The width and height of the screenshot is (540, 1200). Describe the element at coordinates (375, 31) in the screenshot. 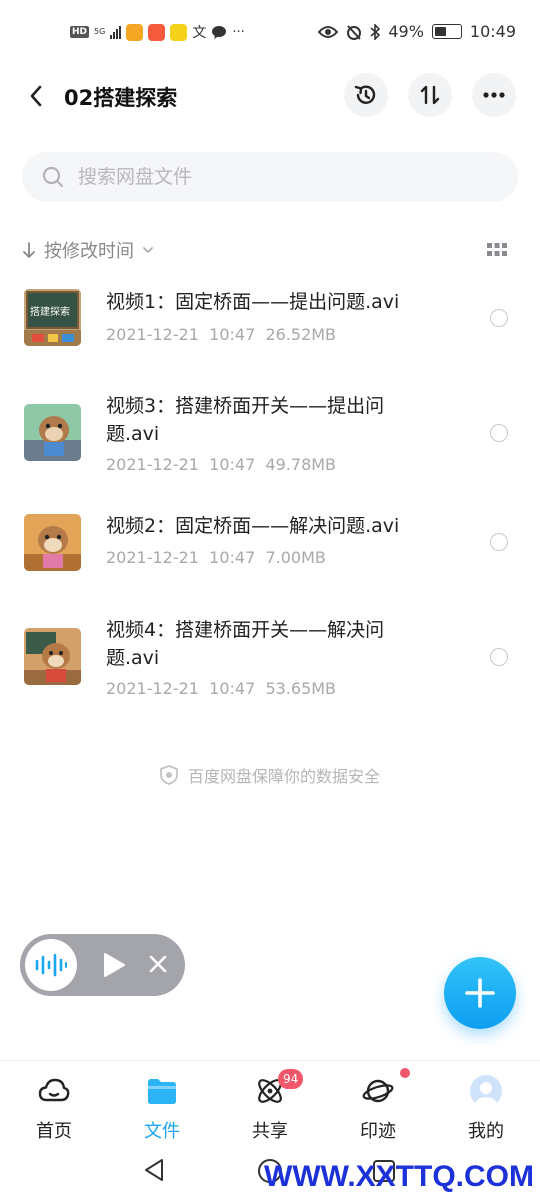

I see `bluetooth-icon` at that location.